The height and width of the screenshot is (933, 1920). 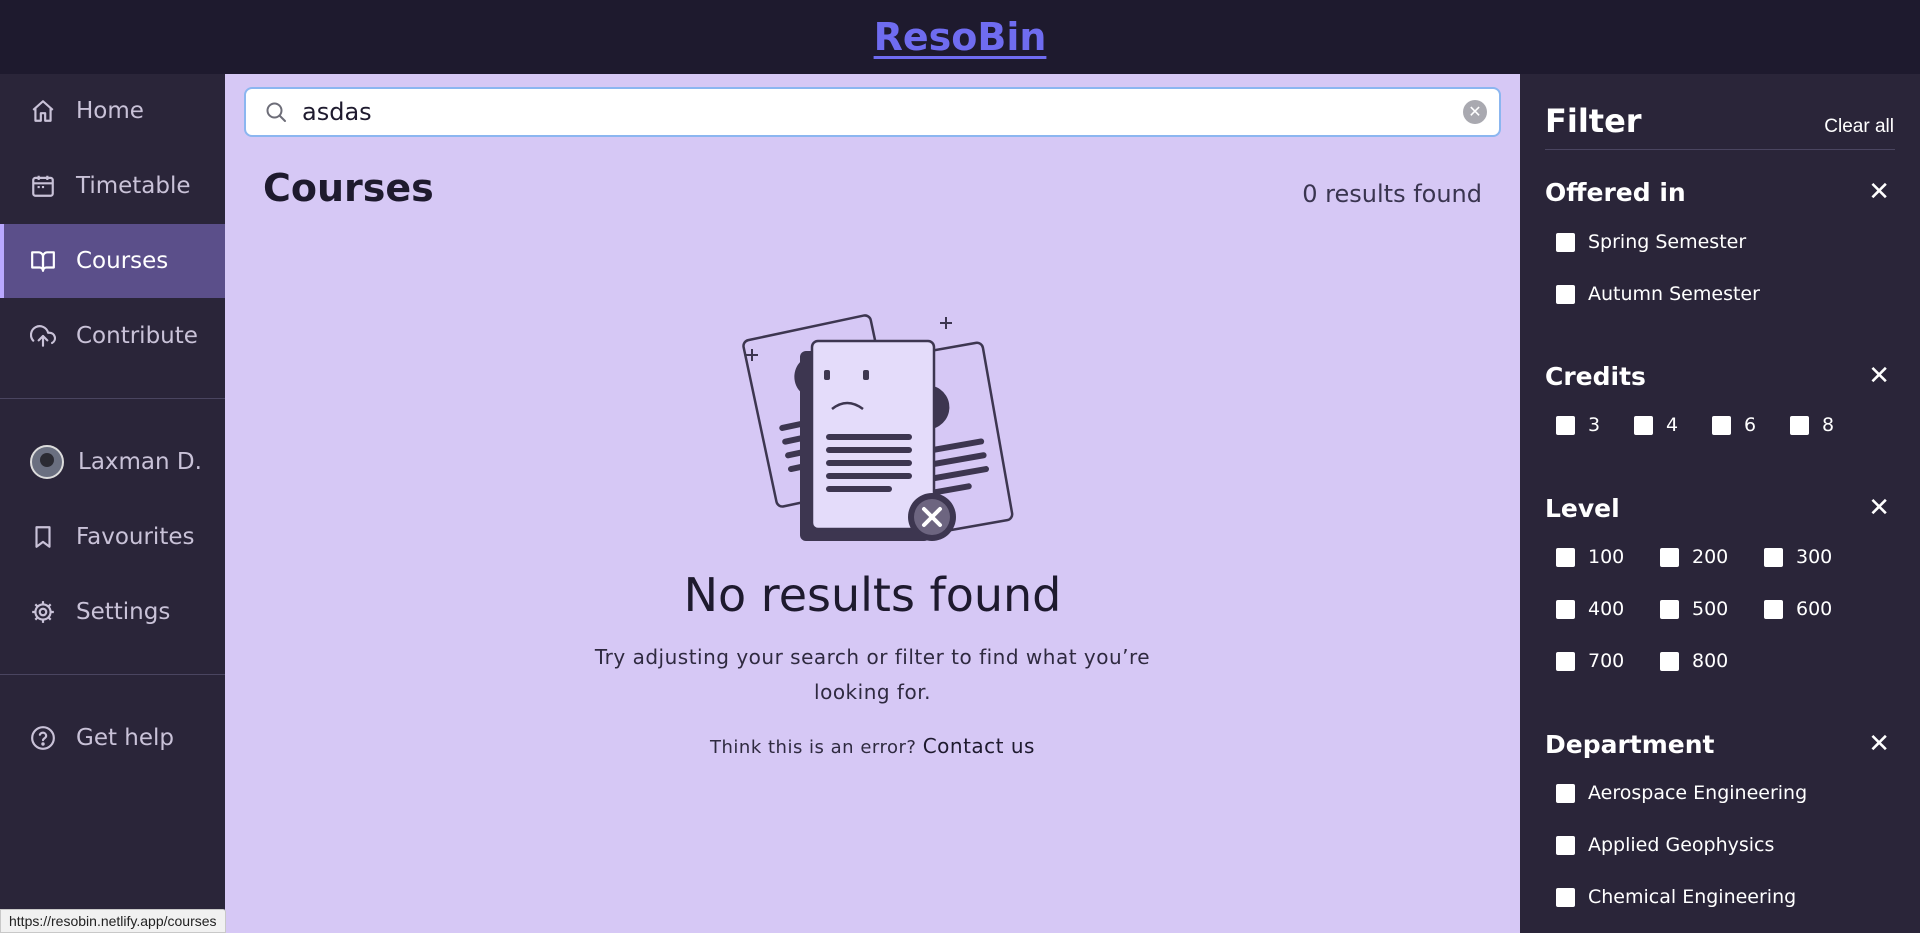 What do you see at coordinates (113, 921) in the screenshot?
I see `status-url: https://resobin.netlify.app/courses` at bounding box center [113, 921].